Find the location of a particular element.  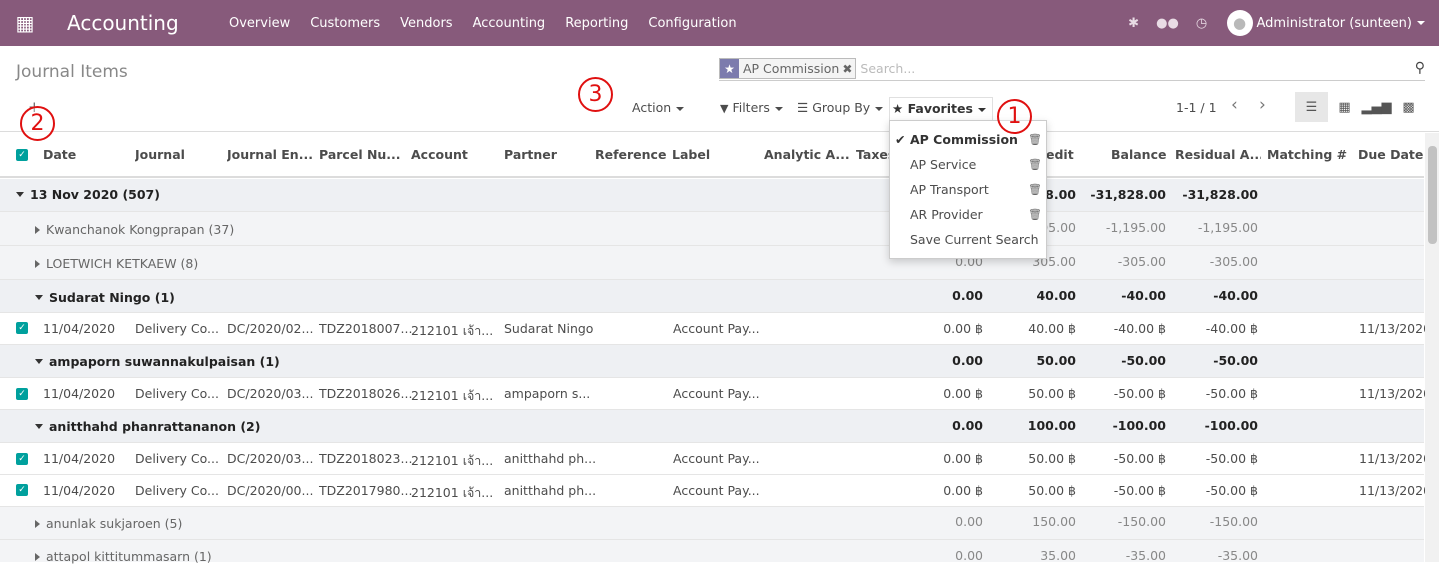

group-by-button: ☰ Group By is located at coordinates (840, 107).